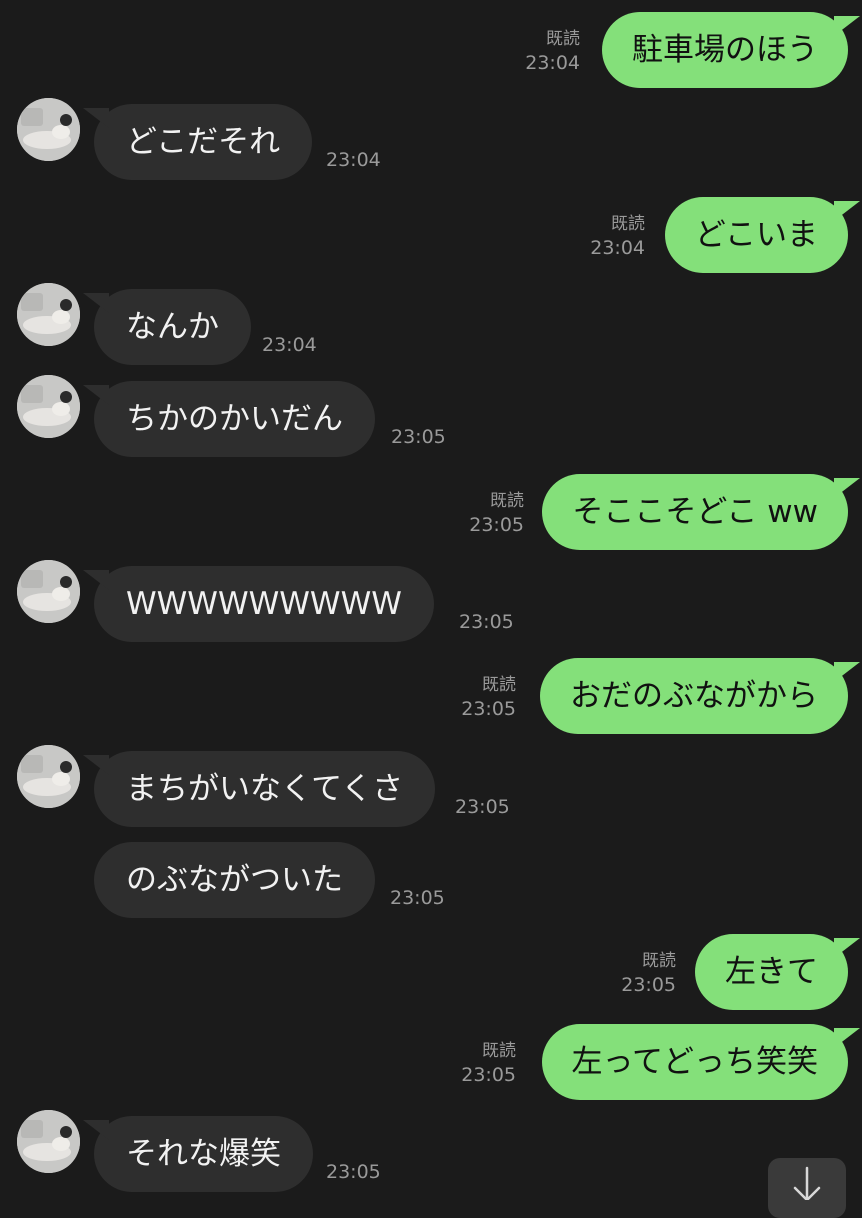  What do you see at coordinates (431, 513) in the screenshot?
I see `message-row: 既読 23:05 そここそどこ ww` at bounding box center [431, 513].